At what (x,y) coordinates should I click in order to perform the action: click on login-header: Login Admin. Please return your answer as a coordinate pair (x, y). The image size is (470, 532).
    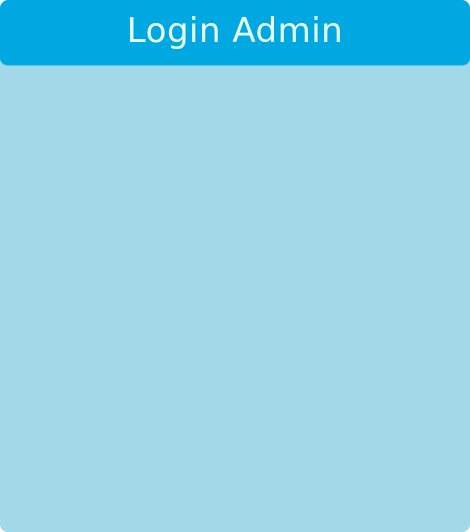
    Looking at the image, I should click on (235, 33).